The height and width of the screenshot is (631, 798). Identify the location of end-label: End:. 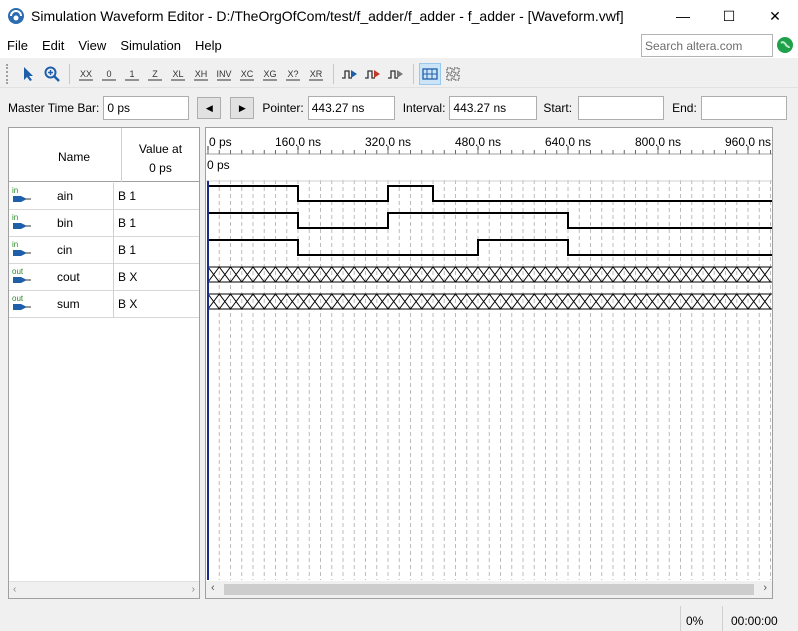
(684, 108).